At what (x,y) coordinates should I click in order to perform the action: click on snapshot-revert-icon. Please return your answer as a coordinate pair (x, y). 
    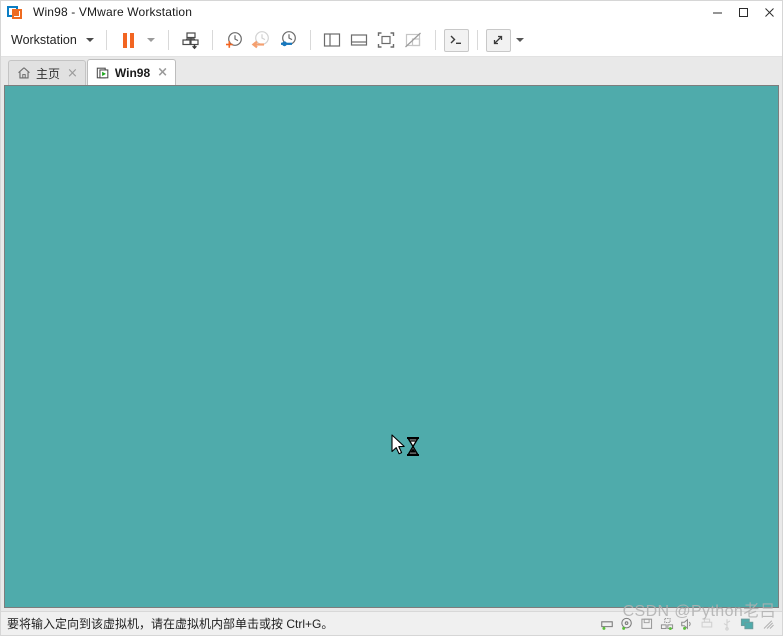
    Looking at the image, I should click on (260, 40).